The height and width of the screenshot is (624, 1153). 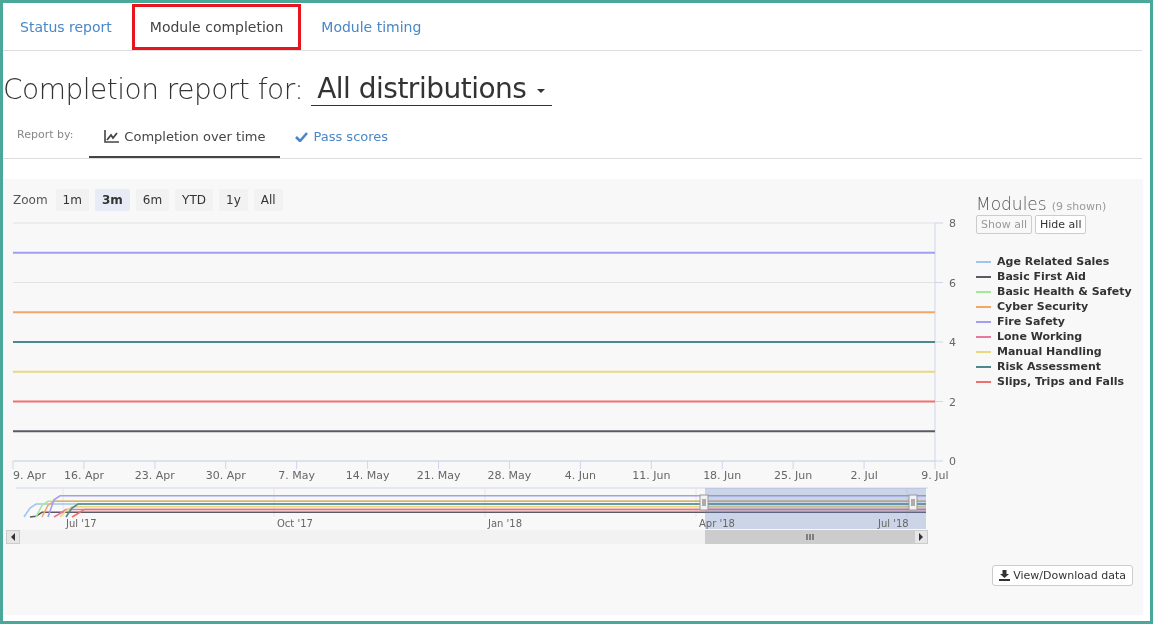 I want to click on axis-label: 18. Jun, so click(x=722, y=475).